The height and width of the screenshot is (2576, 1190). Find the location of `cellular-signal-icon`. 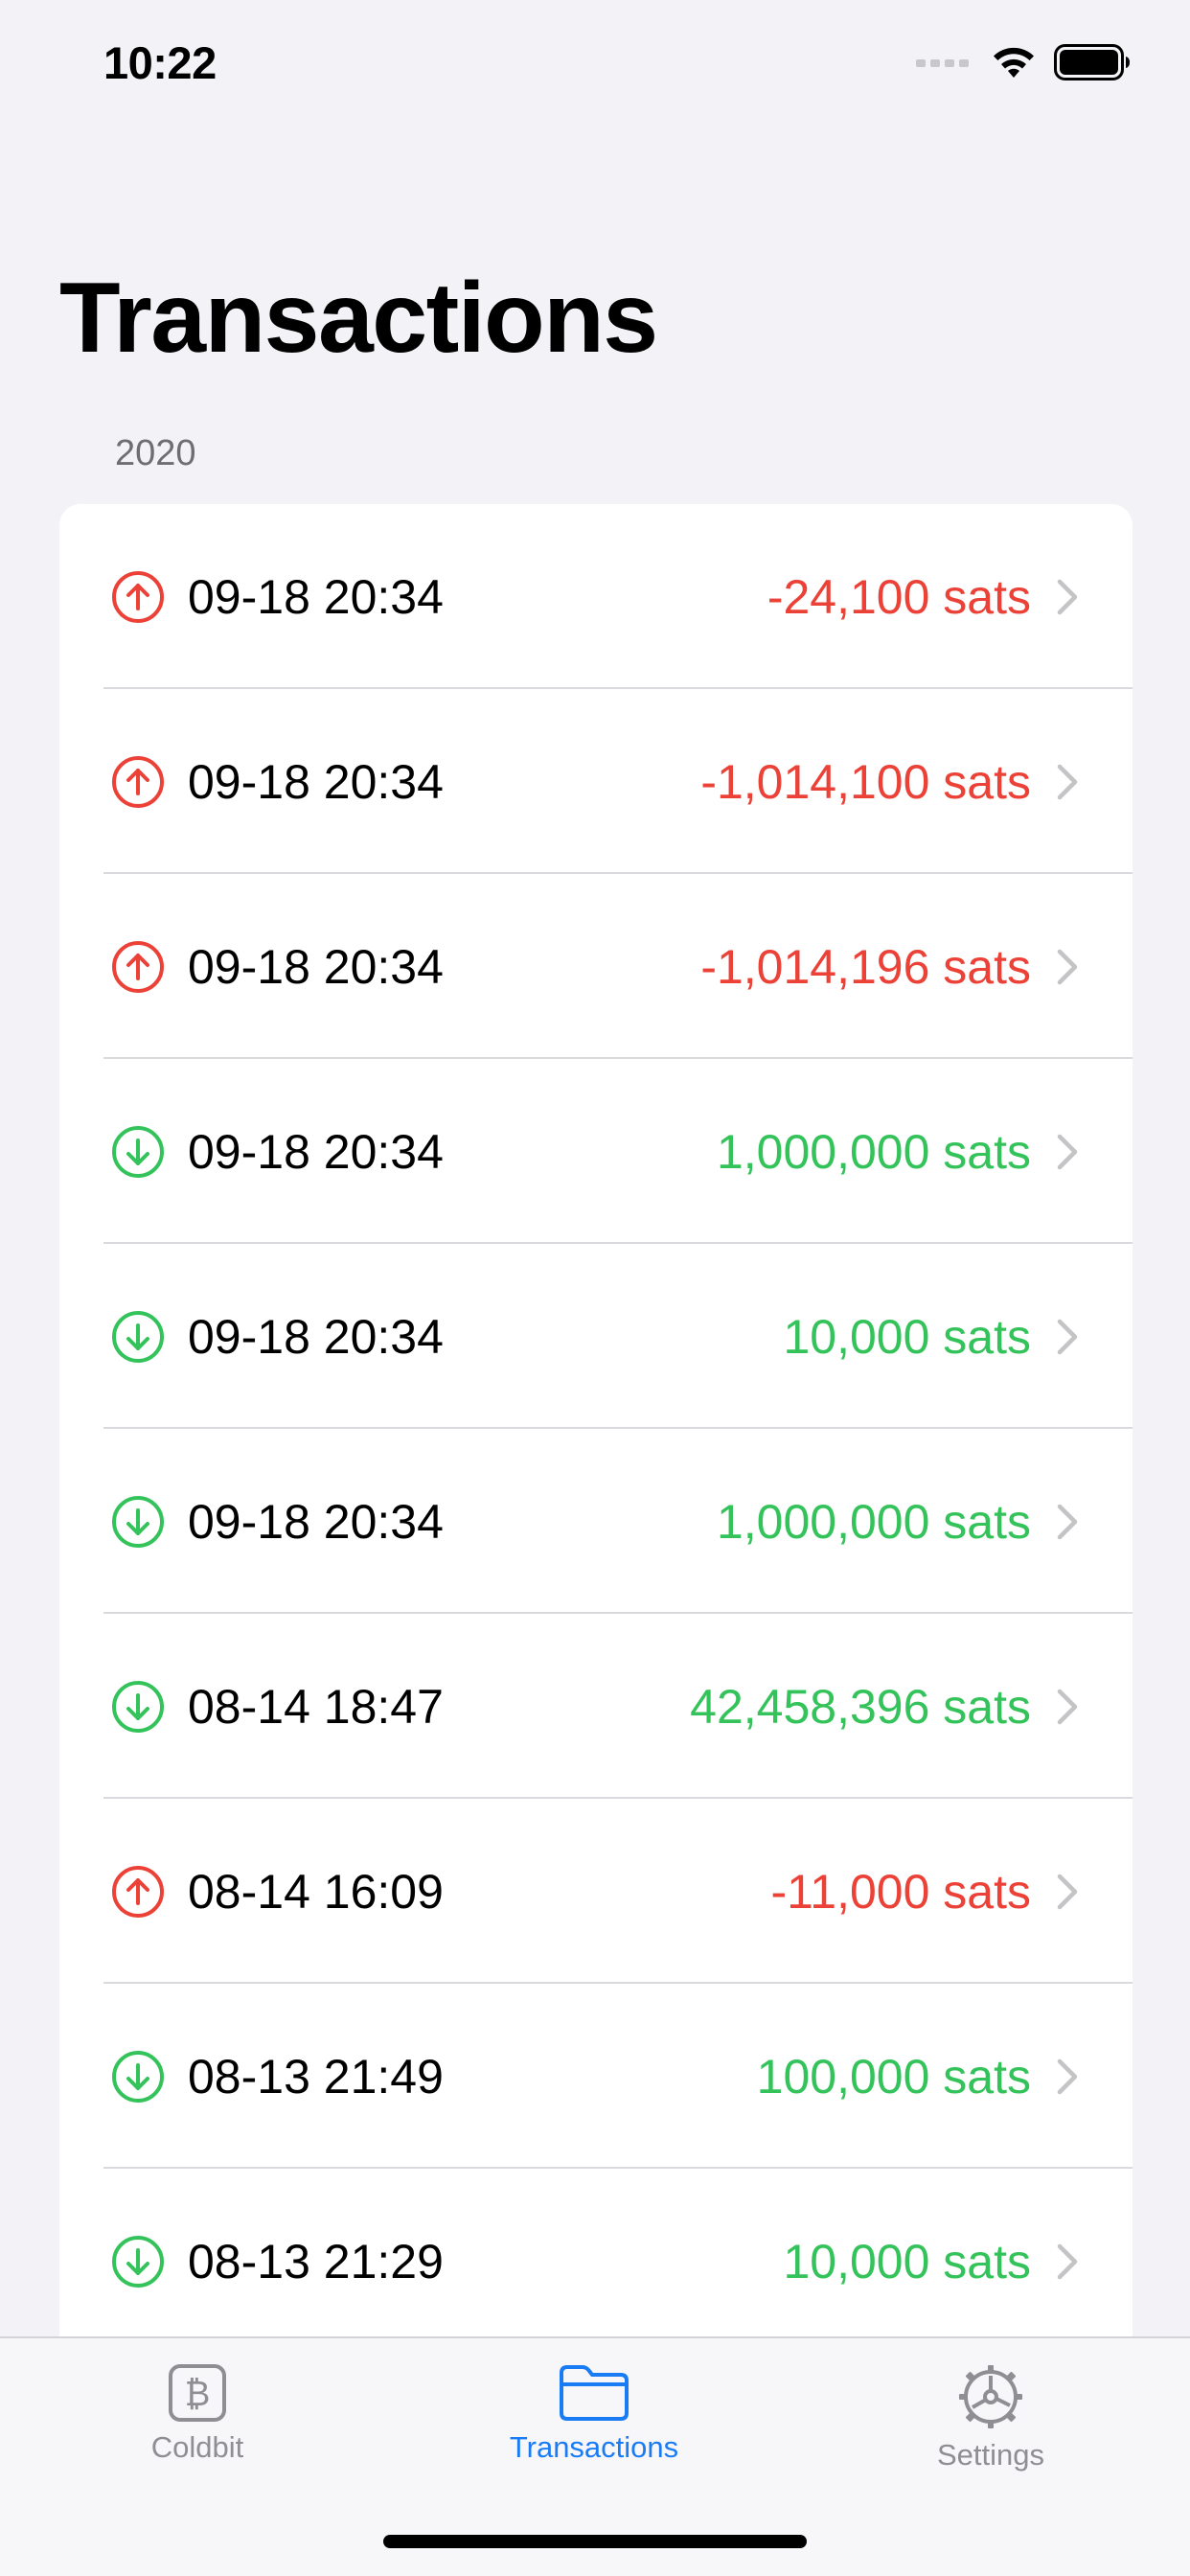

cellular-signal-icon is located at coordinates (943, 63).